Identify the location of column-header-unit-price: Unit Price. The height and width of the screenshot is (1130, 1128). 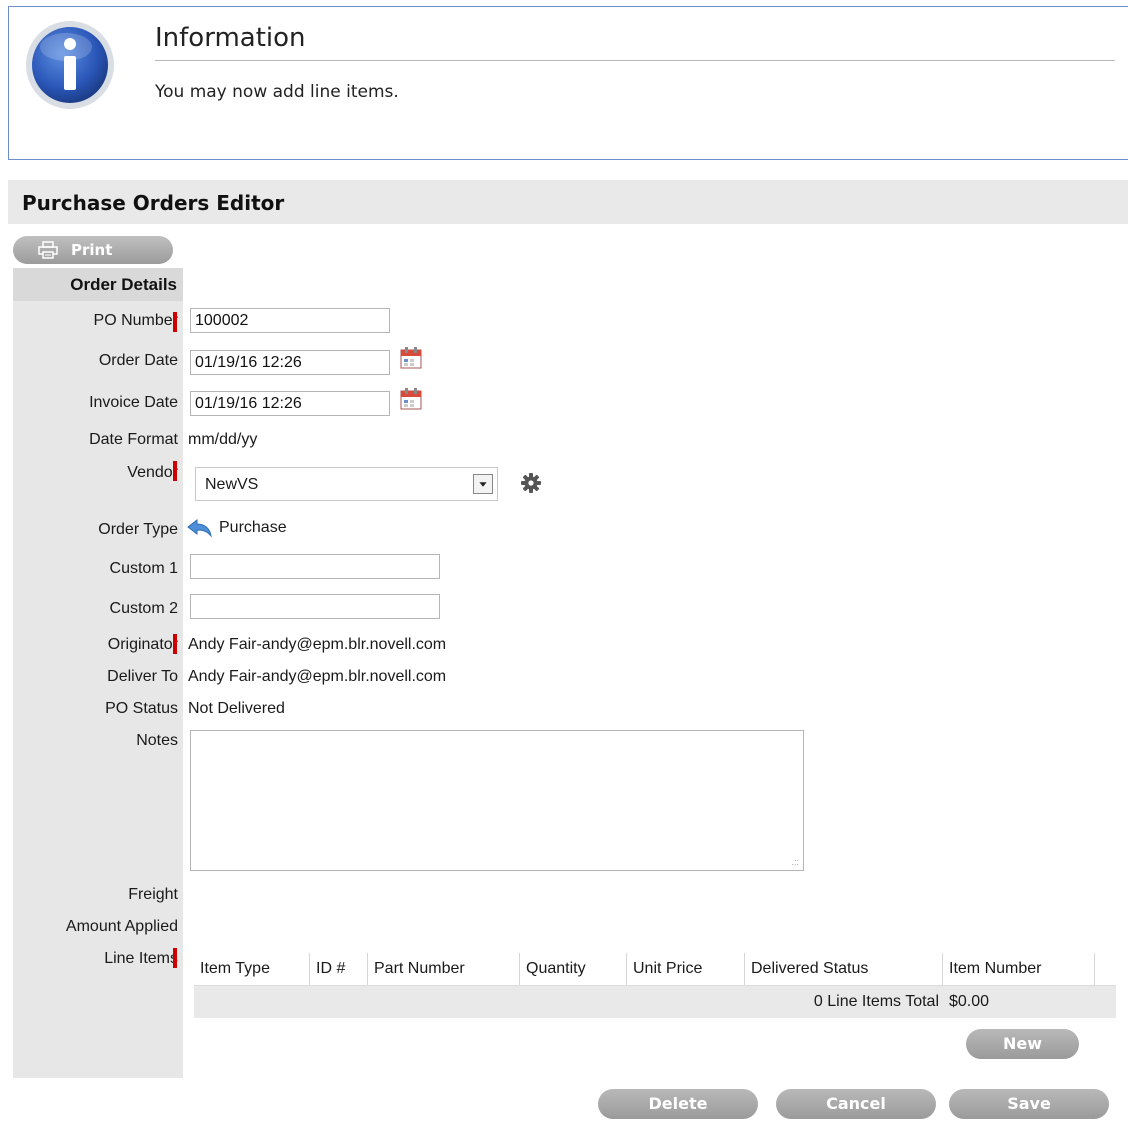
(686, 969).